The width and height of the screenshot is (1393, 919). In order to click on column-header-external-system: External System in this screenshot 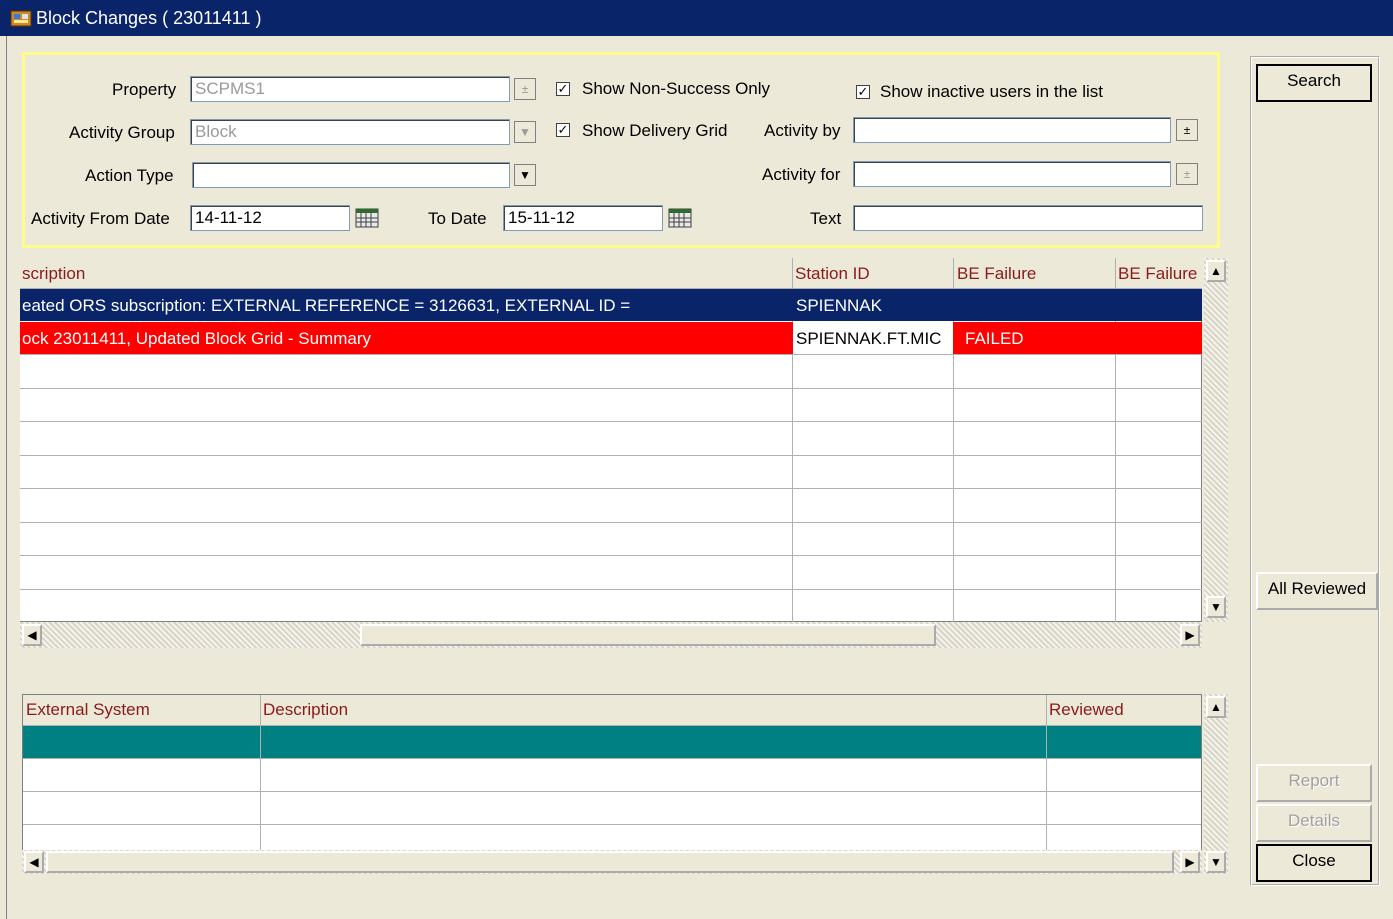, I will do `click(88, 710)`.